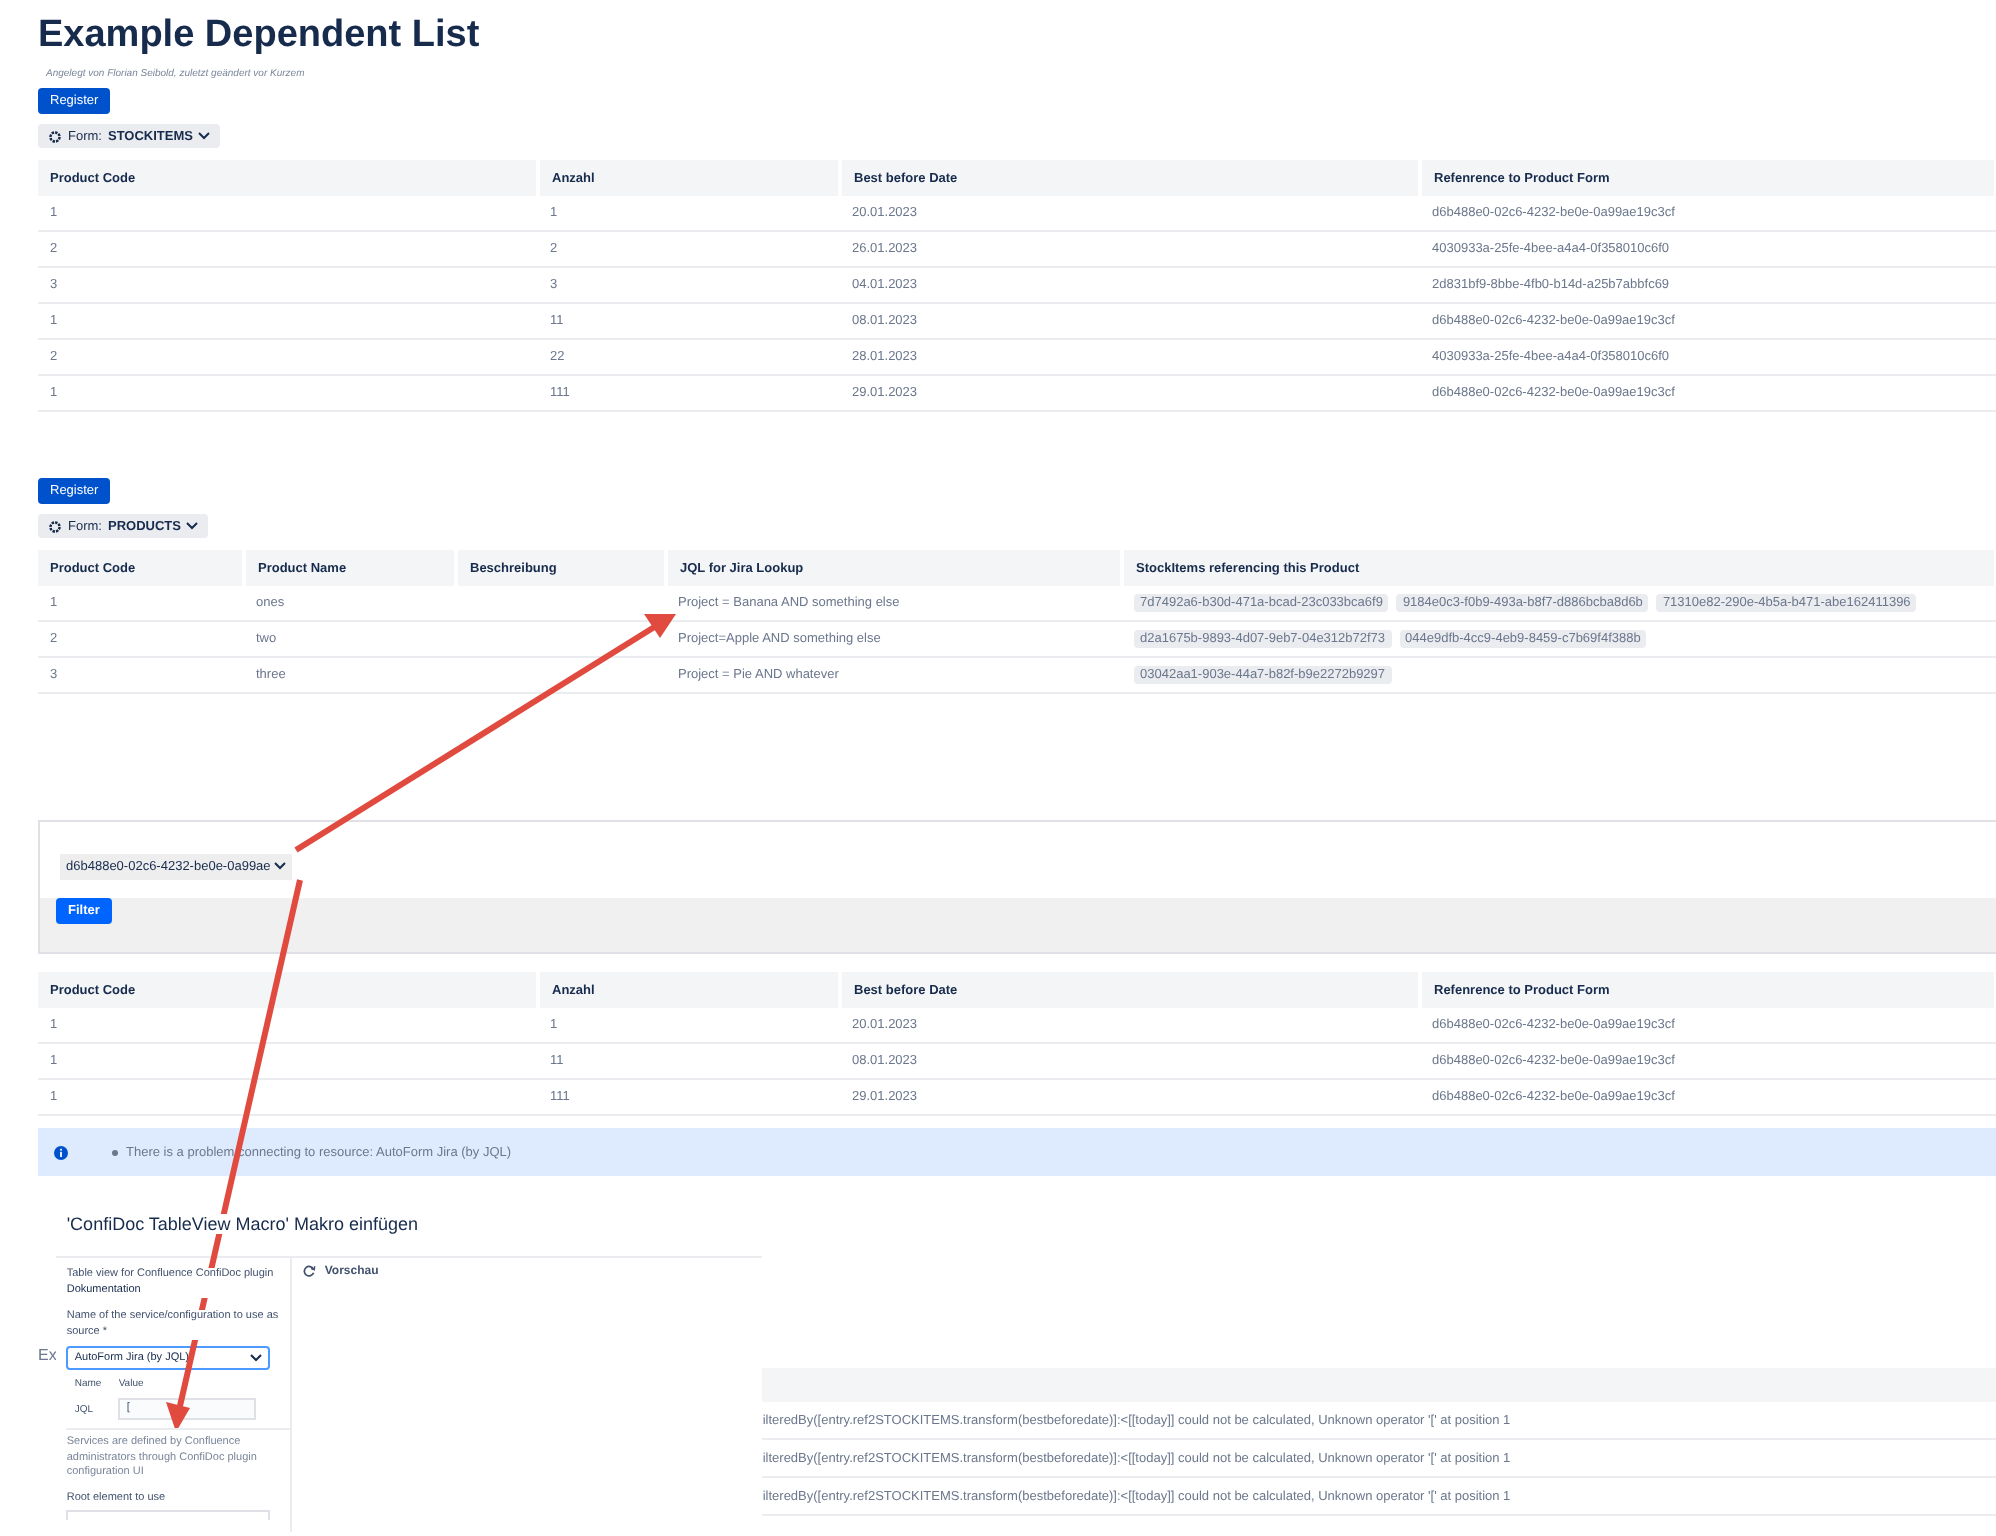  I want to click on root-element-field, so click(168, 1515).